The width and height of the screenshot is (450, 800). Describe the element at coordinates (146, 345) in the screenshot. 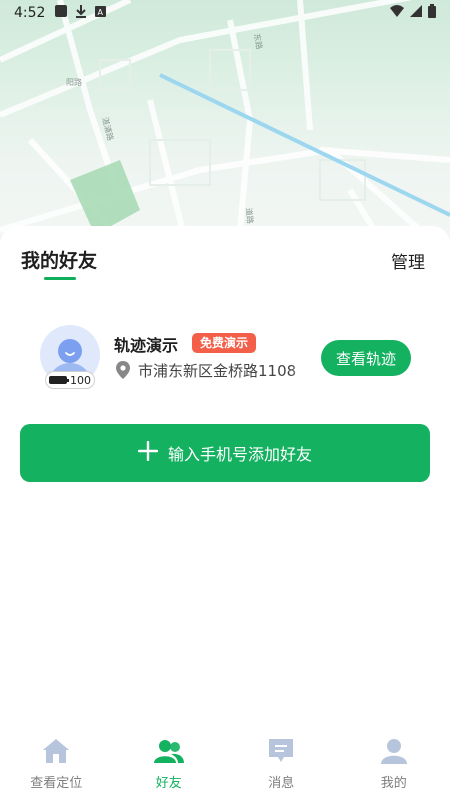

I see `friend-name: 轨迹演示` at that location.